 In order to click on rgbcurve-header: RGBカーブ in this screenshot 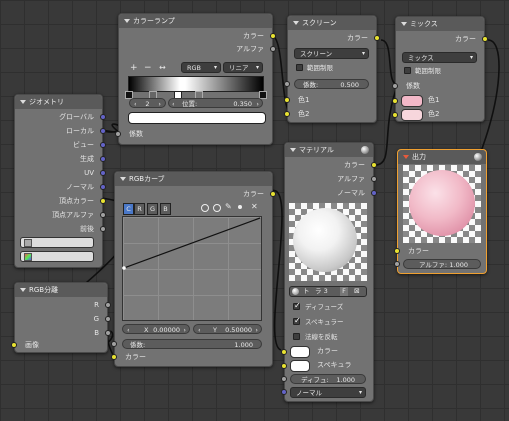, I will do `click(193, 179)`.